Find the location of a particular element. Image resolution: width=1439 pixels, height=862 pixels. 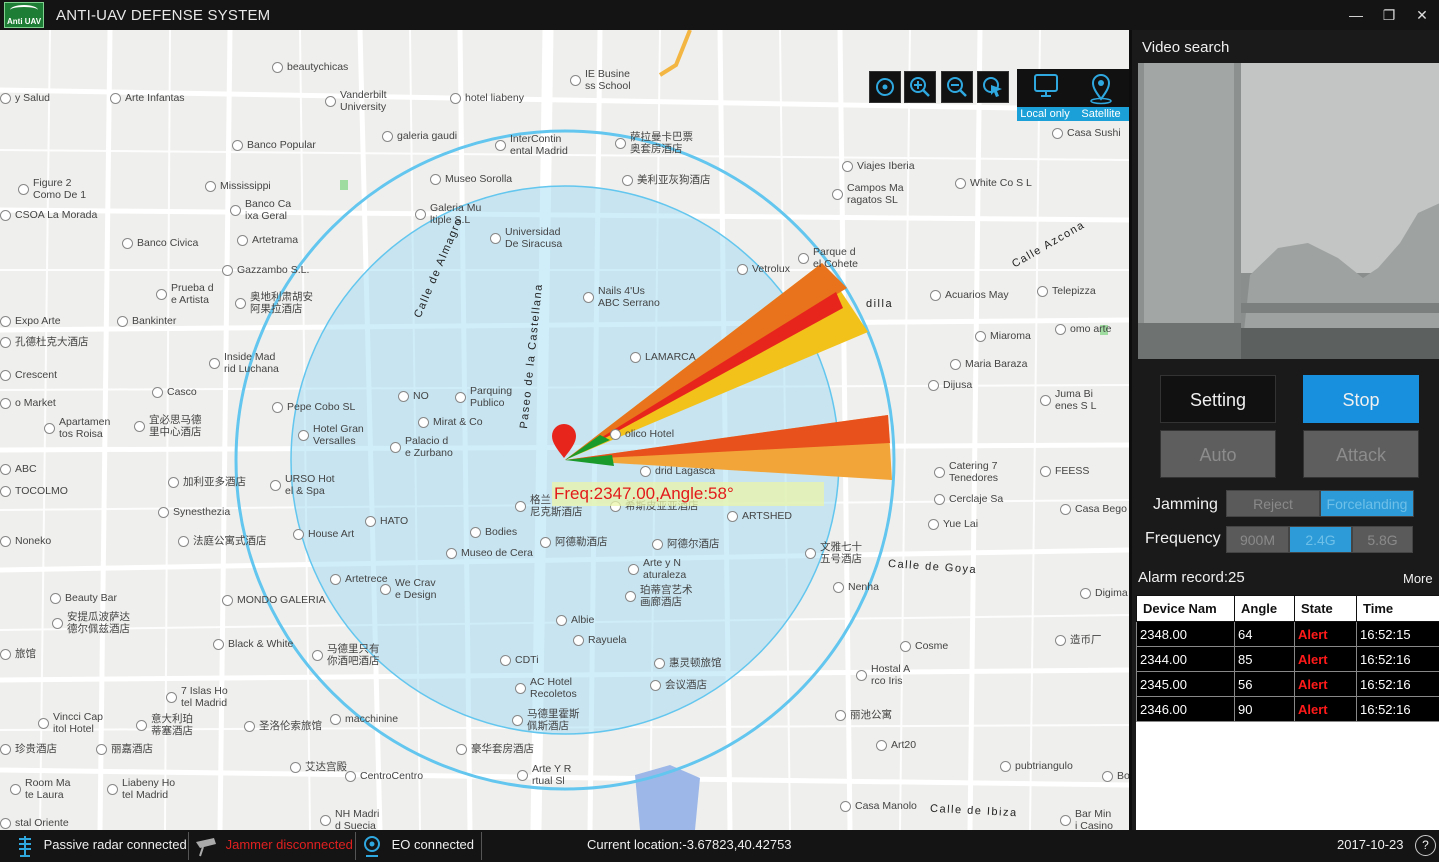

poi-label: stal Oriente is located at coordinates (34, 823).